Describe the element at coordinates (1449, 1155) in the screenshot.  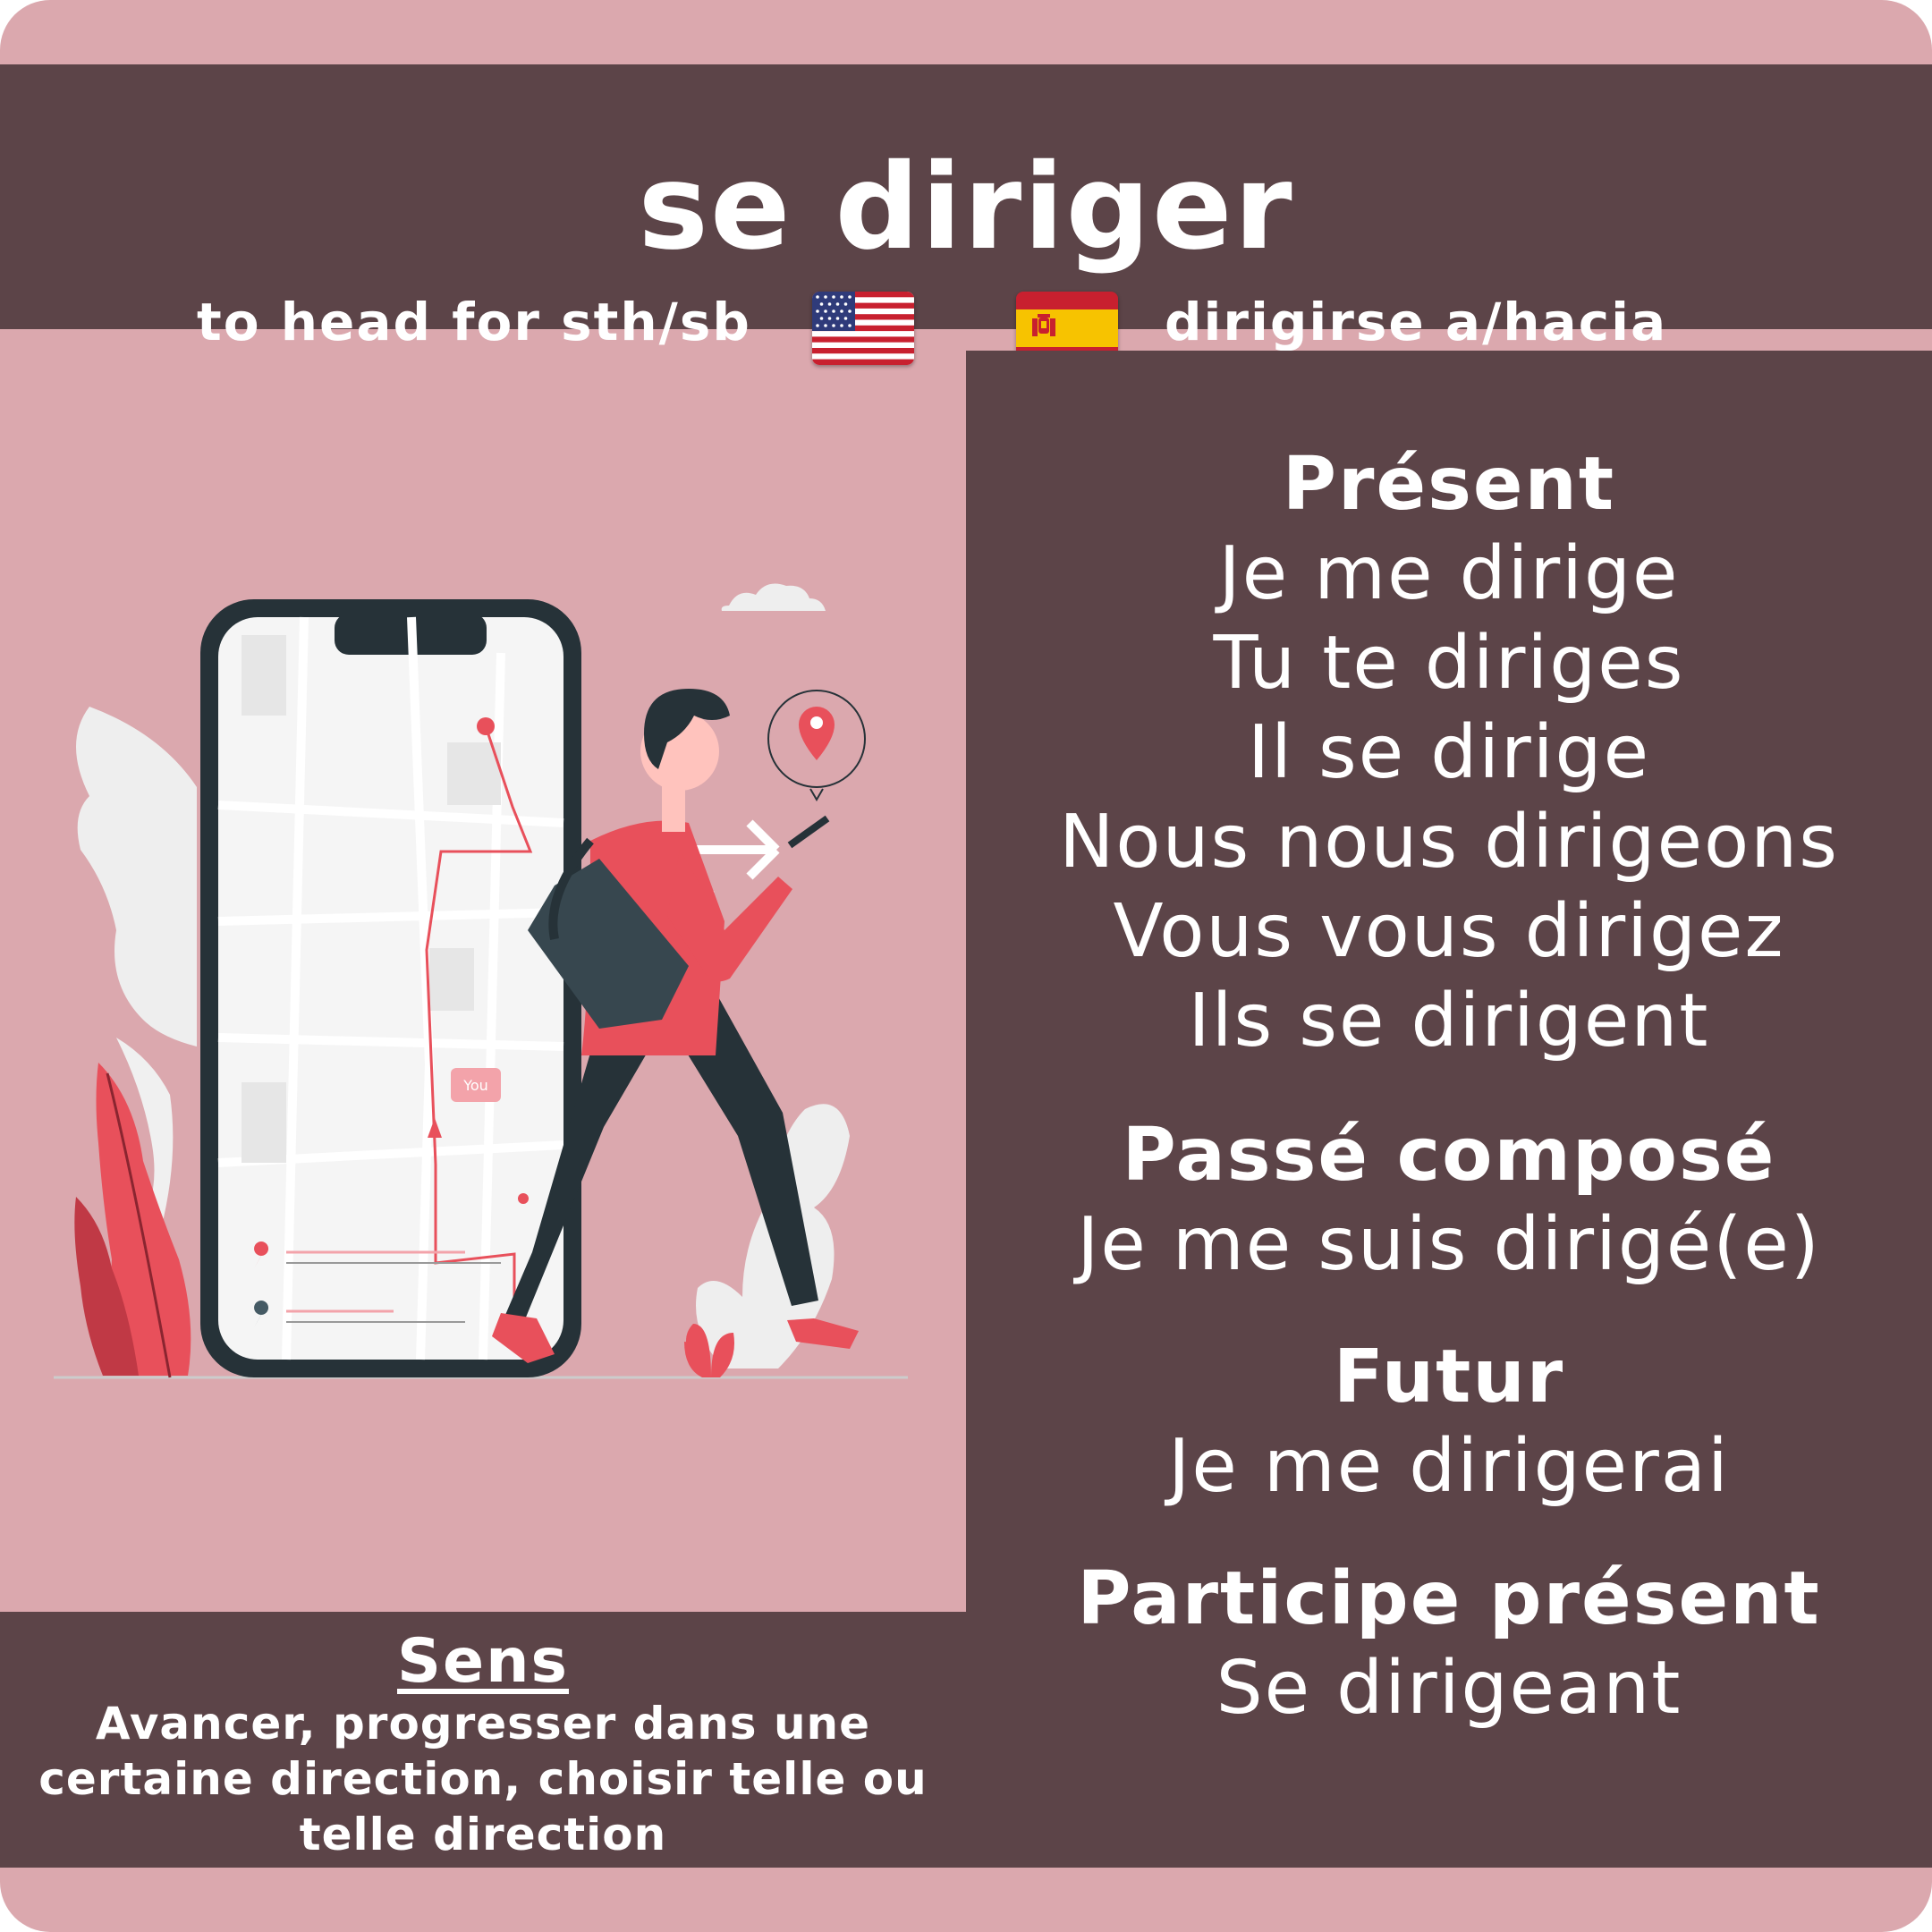
I see `passe-compose-title: Passé composé` at that location.